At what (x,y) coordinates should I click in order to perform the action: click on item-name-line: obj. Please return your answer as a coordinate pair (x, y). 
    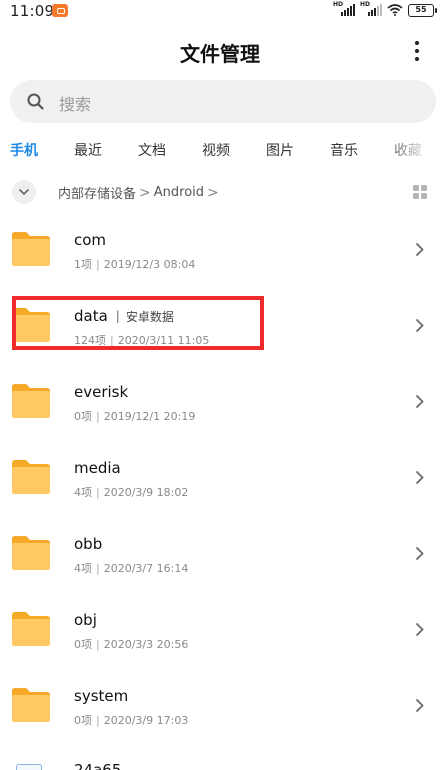
    Looking at the image, I should click on (85, 620).